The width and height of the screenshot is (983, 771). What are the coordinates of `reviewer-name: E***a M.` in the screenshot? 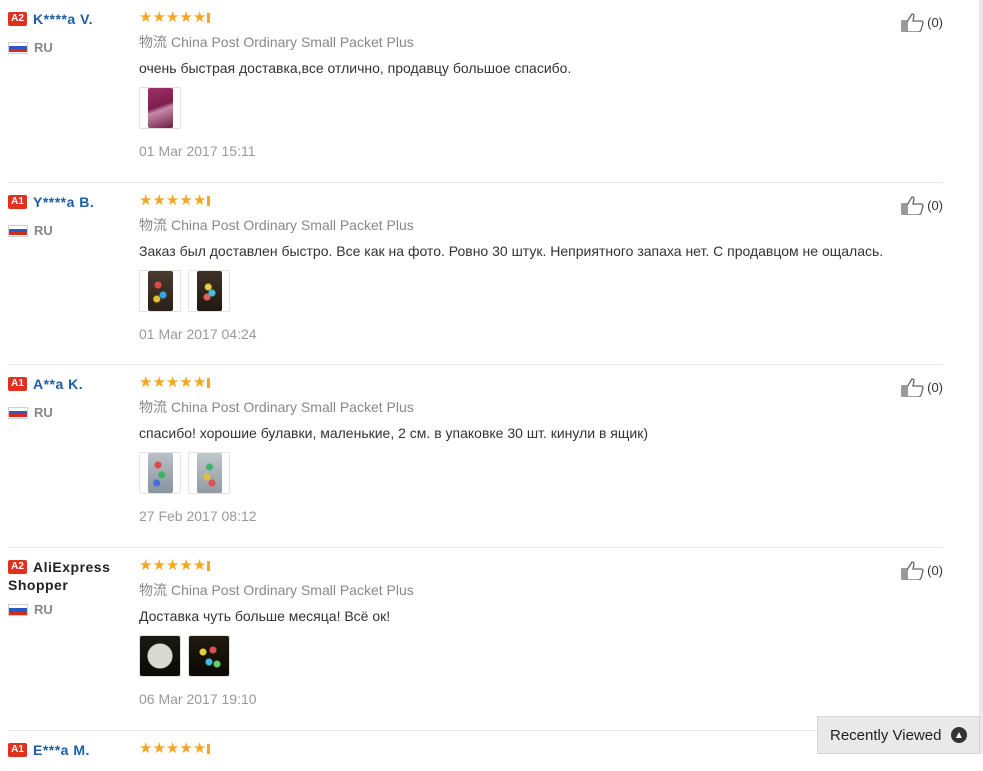 It's located at (61, 750).